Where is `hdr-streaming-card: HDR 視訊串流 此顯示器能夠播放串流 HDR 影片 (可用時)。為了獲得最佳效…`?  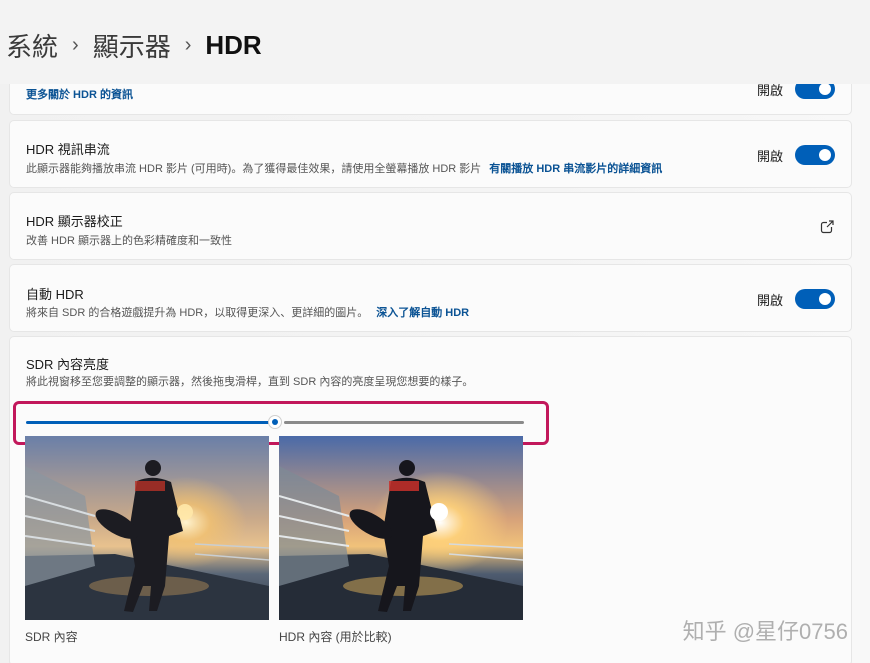
hdr-streaming-card: HDR 視訊串流 此顯示器能夠播放串流 HDR 影片 (可用時)。為了獲得最佳效… is located at coordinates (430, 154).